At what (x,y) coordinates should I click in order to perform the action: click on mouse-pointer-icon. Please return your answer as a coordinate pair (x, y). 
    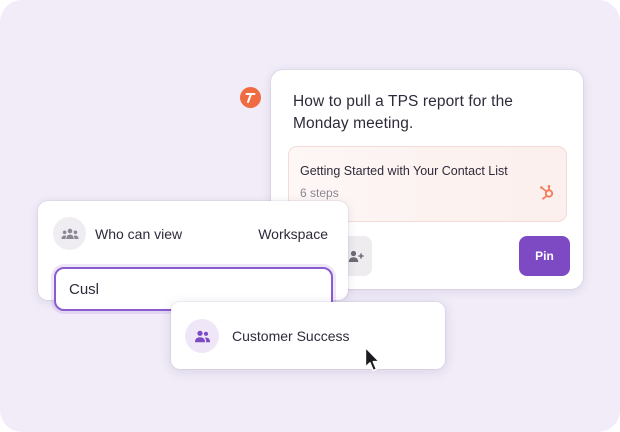
    Looking at the image, I should click on (372, 359).